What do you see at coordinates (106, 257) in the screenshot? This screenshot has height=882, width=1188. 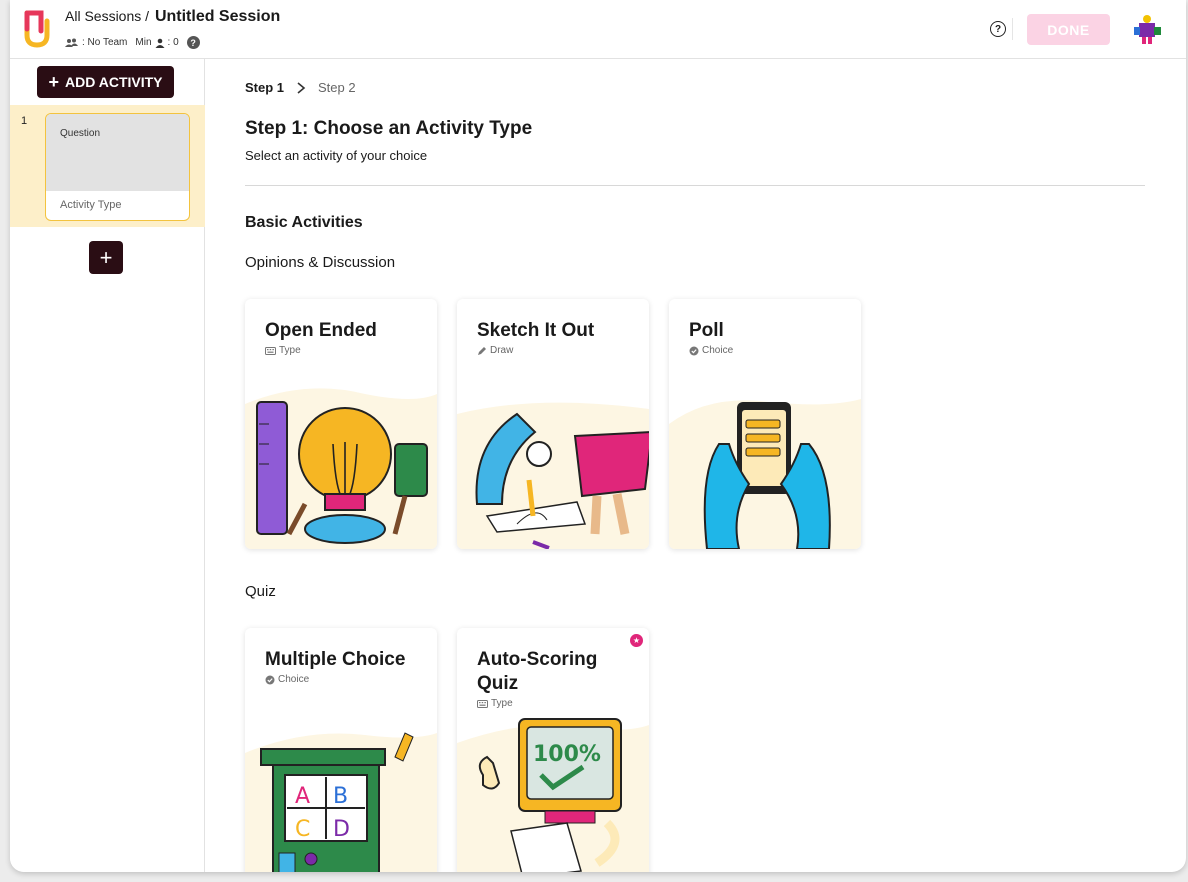 I see `add-slide-button: +` at bounding box center [106, 257].